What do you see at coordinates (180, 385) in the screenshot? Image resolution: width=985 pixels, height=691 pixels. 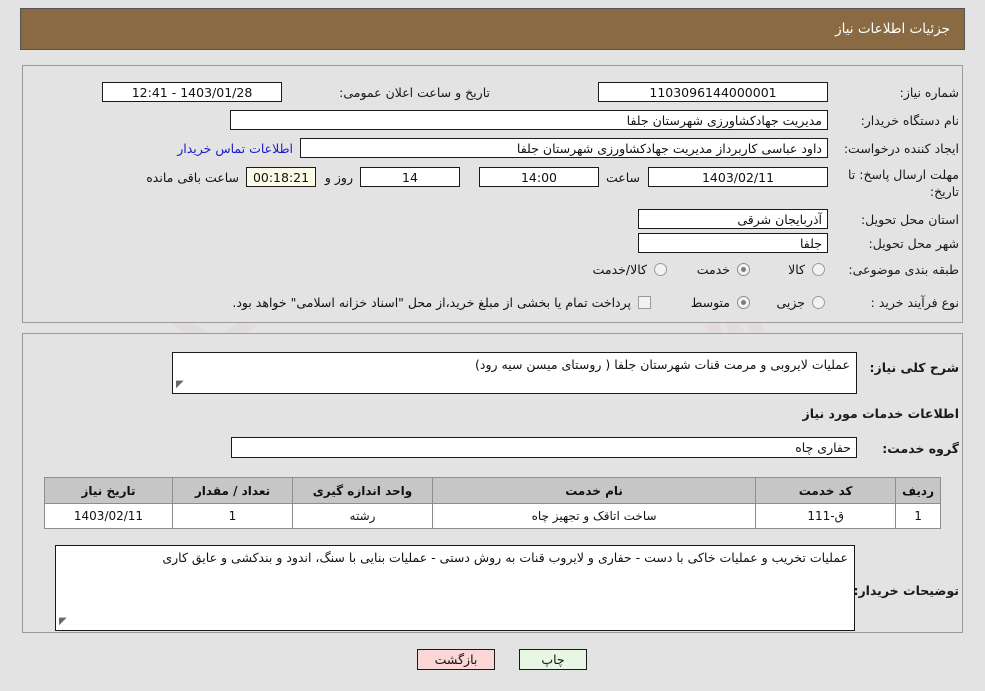 I see `resize-grip-icon: ◤` at bounding box center [180, 385].